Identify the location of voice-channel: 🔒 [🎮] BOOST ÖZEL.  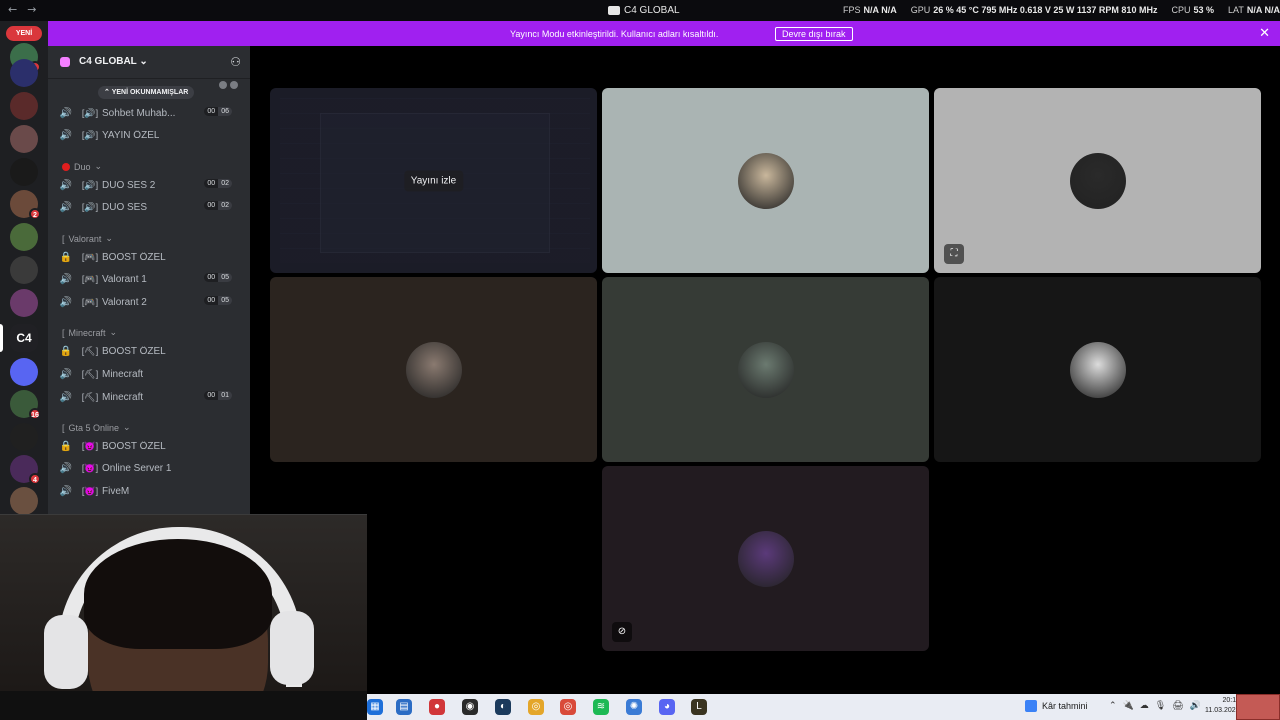
(151, 257).